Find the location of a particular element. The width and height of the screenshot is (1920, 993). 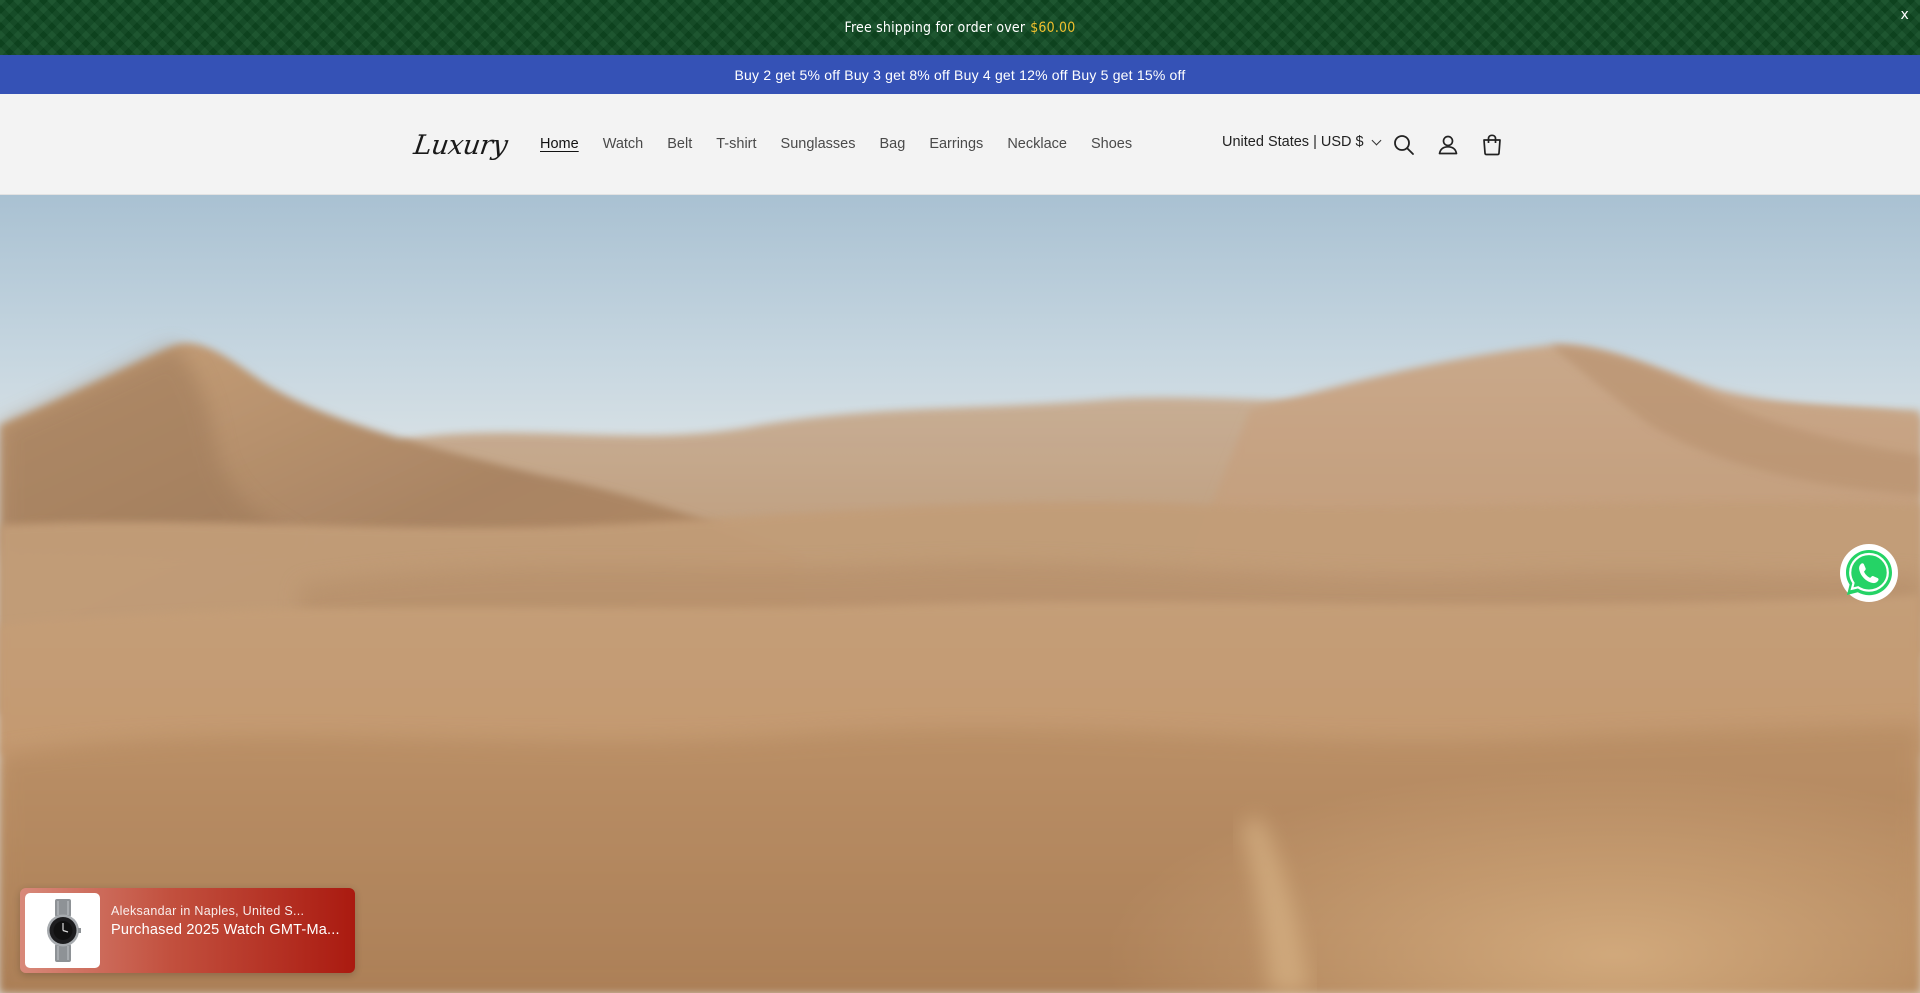

announcement-bar: Free shipping for order over $60.00 x is located at coordinates (960, 27).